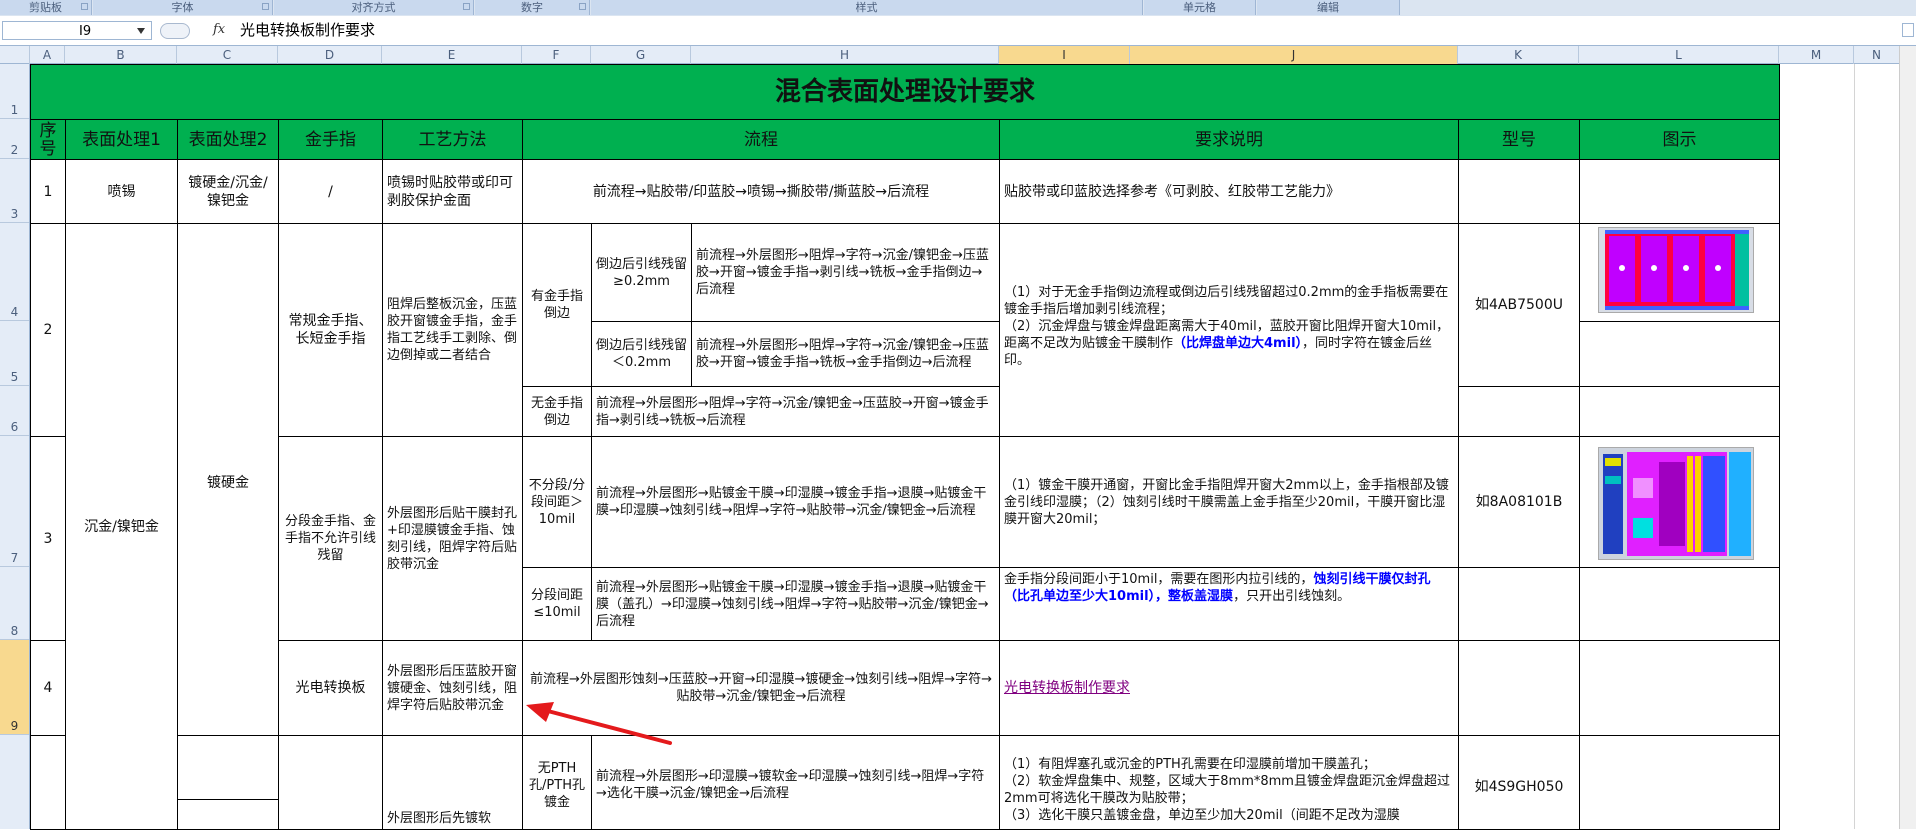  Describe the element at coordinates (452, 55) in the screenshot. I see `column-header-e: E` at that location.